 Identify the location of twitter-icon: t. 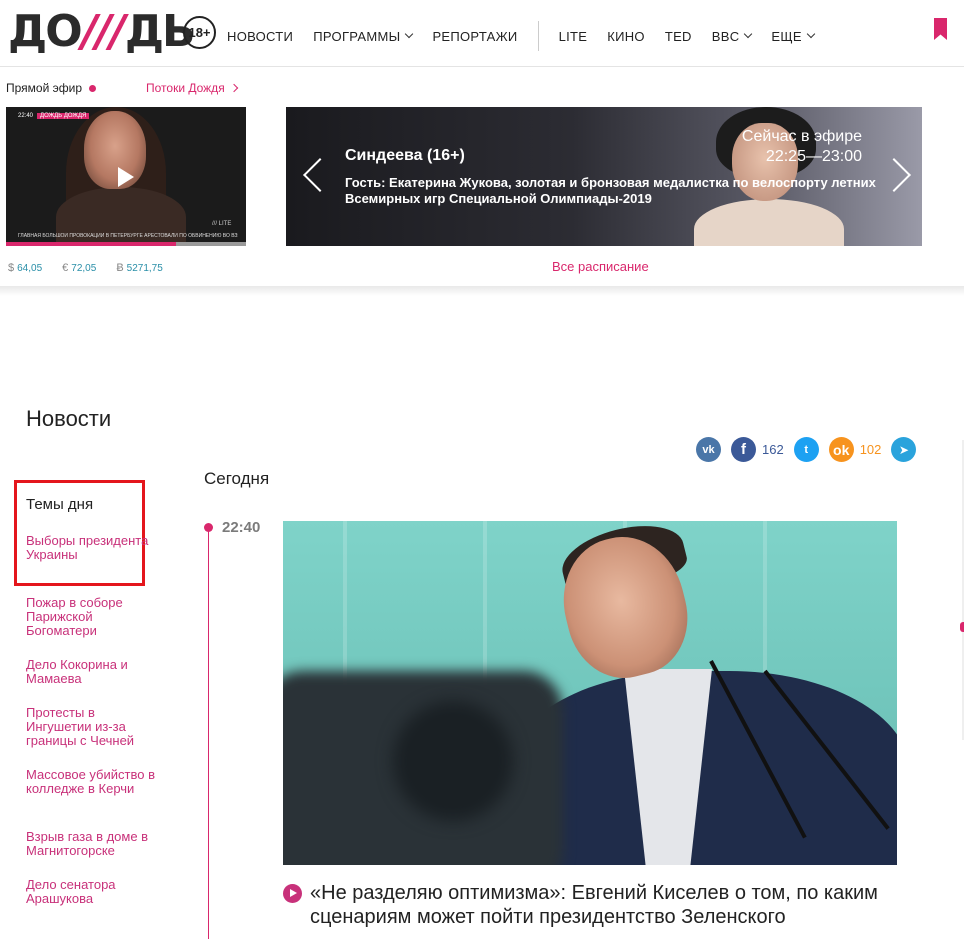
(806, 449).